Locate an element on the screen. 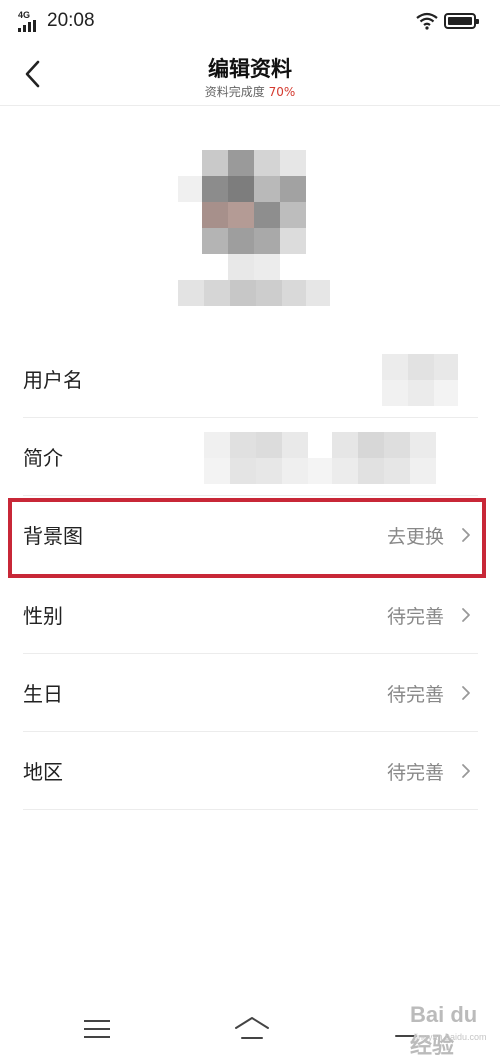  home-icon is located at coordinates (252, 1028).